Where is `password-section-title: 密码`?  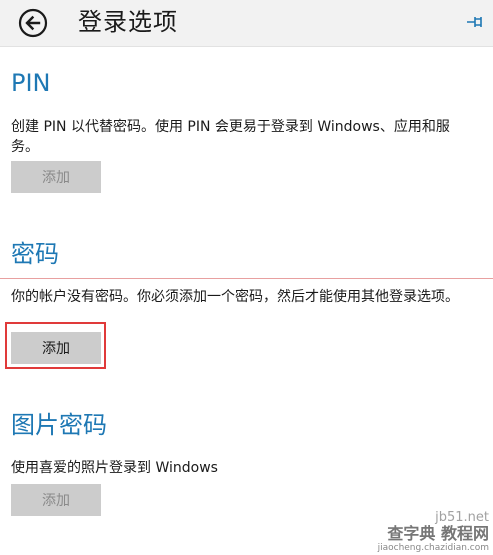 password-section-title: 密码 is located at coordinates (35, 254).